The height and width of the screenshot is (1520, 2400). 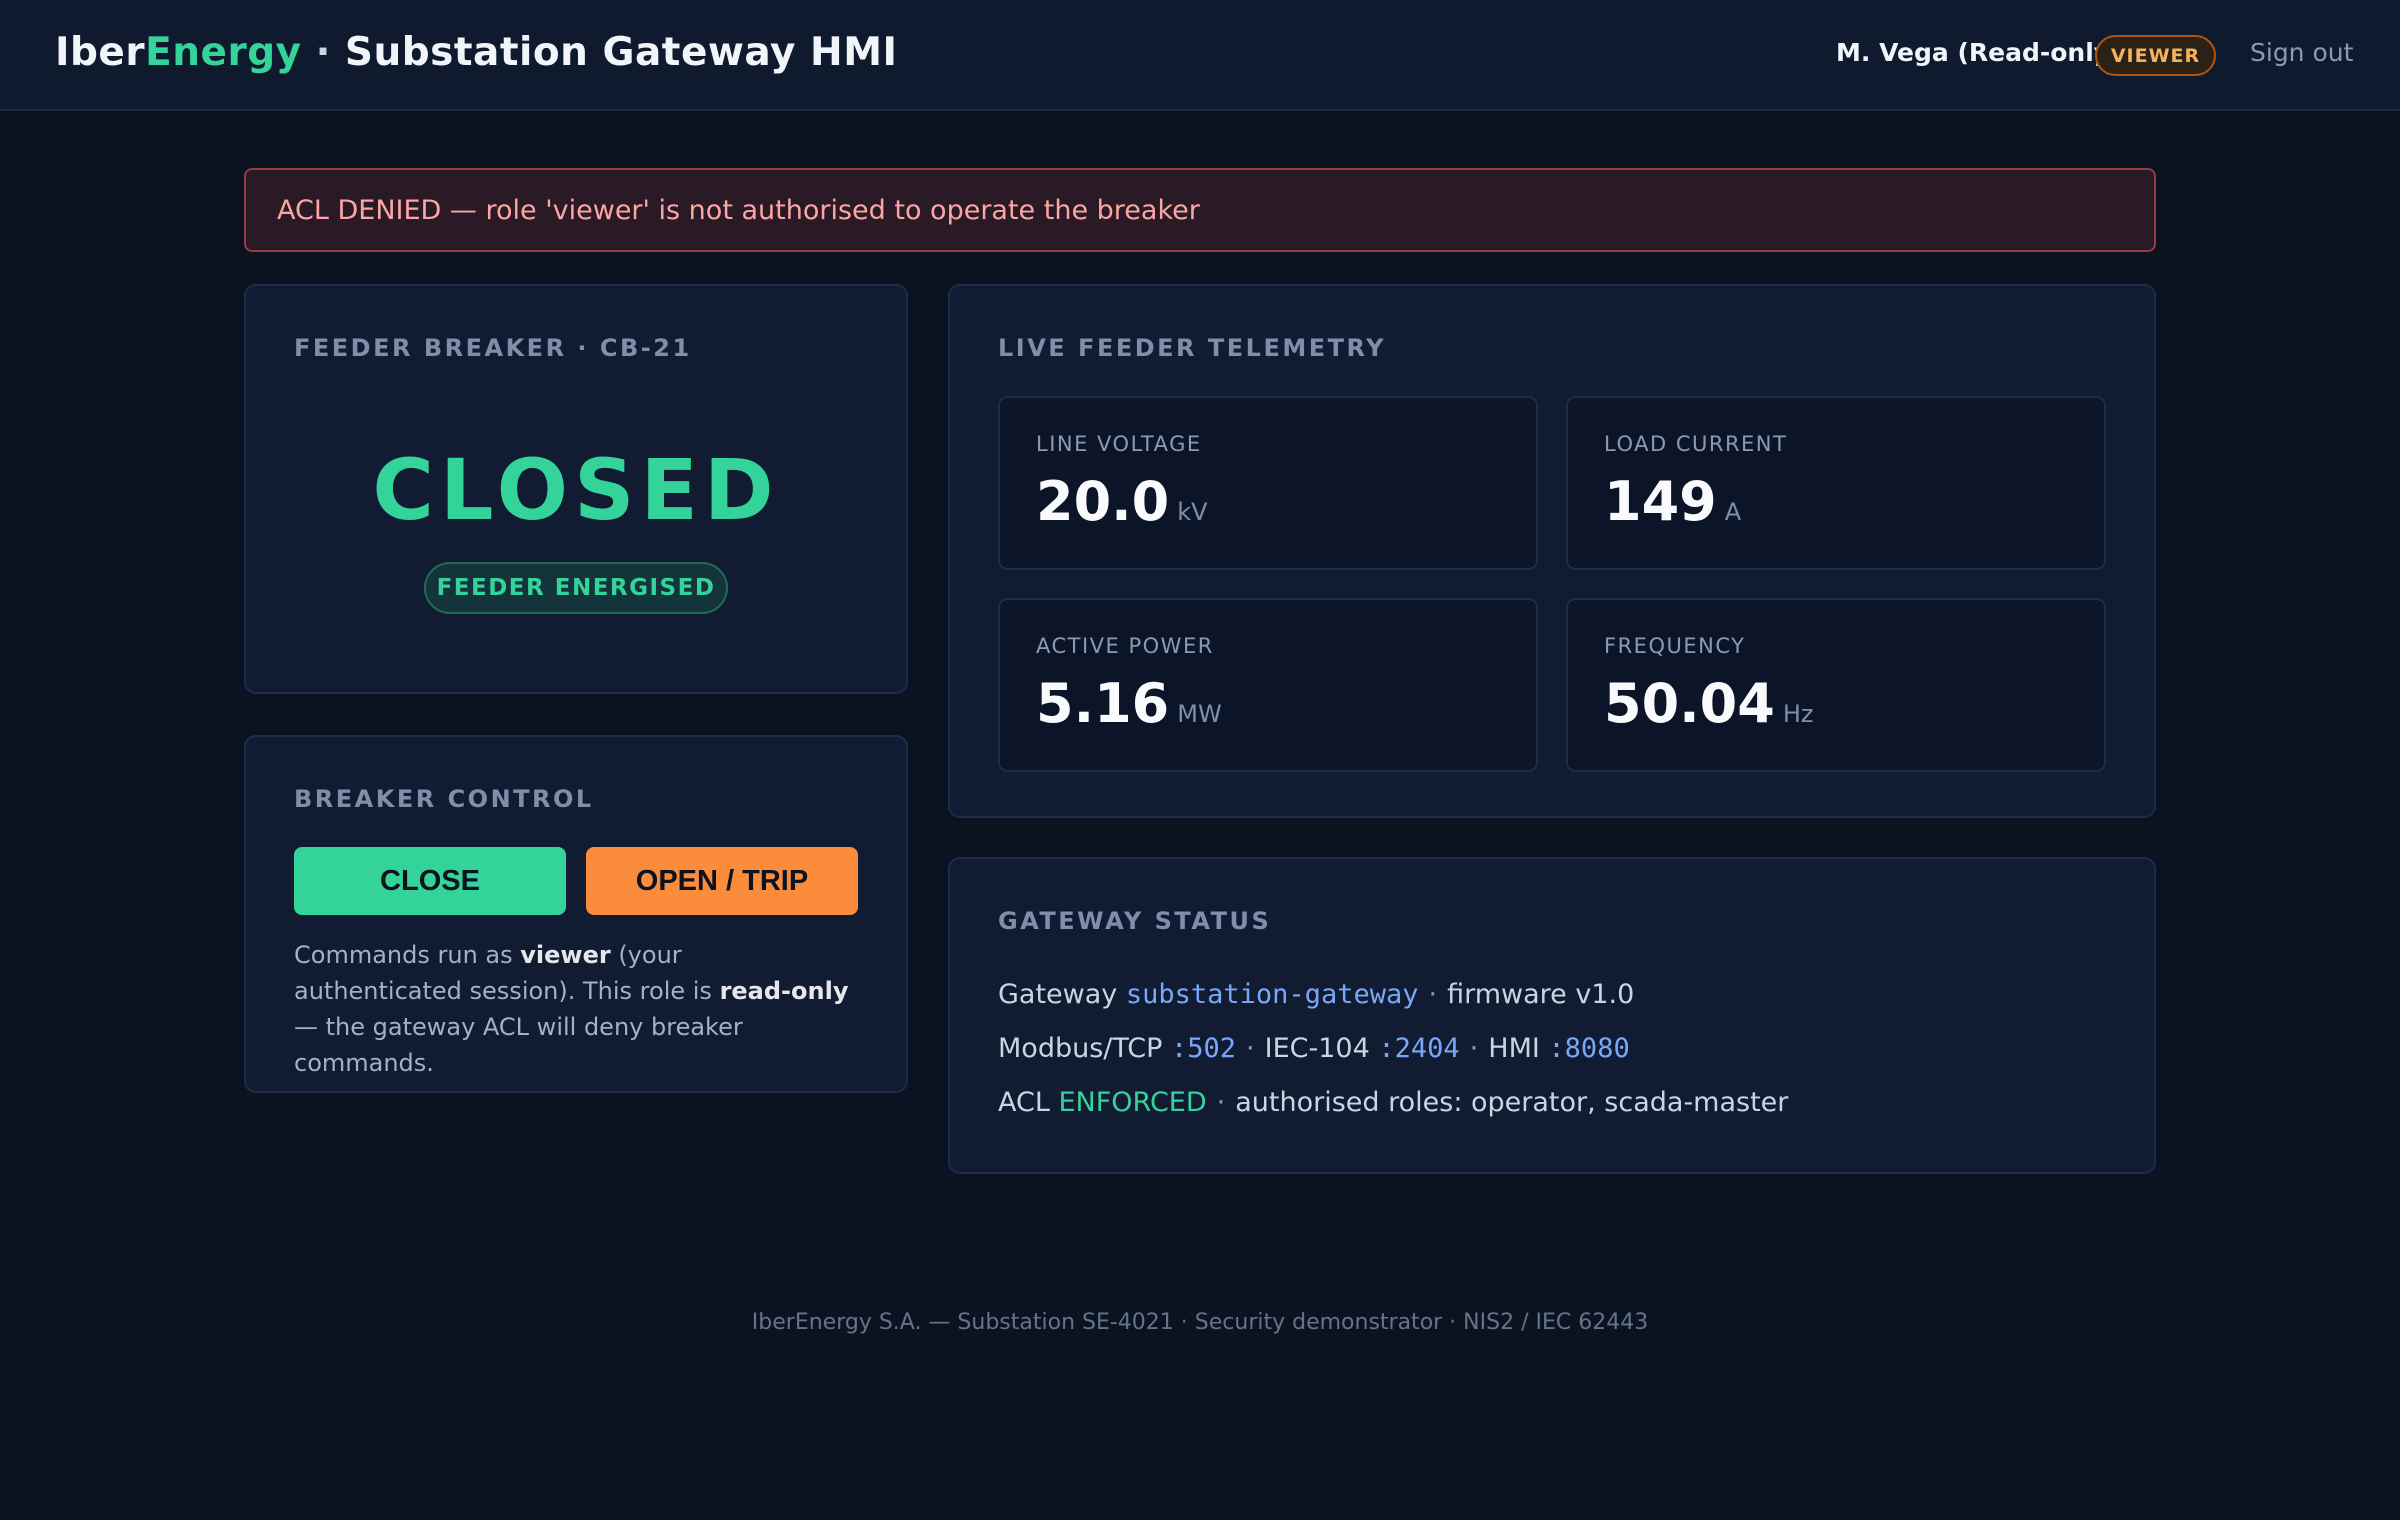 I want to click on note-read-only: read-only, so click(x=784, y=991).